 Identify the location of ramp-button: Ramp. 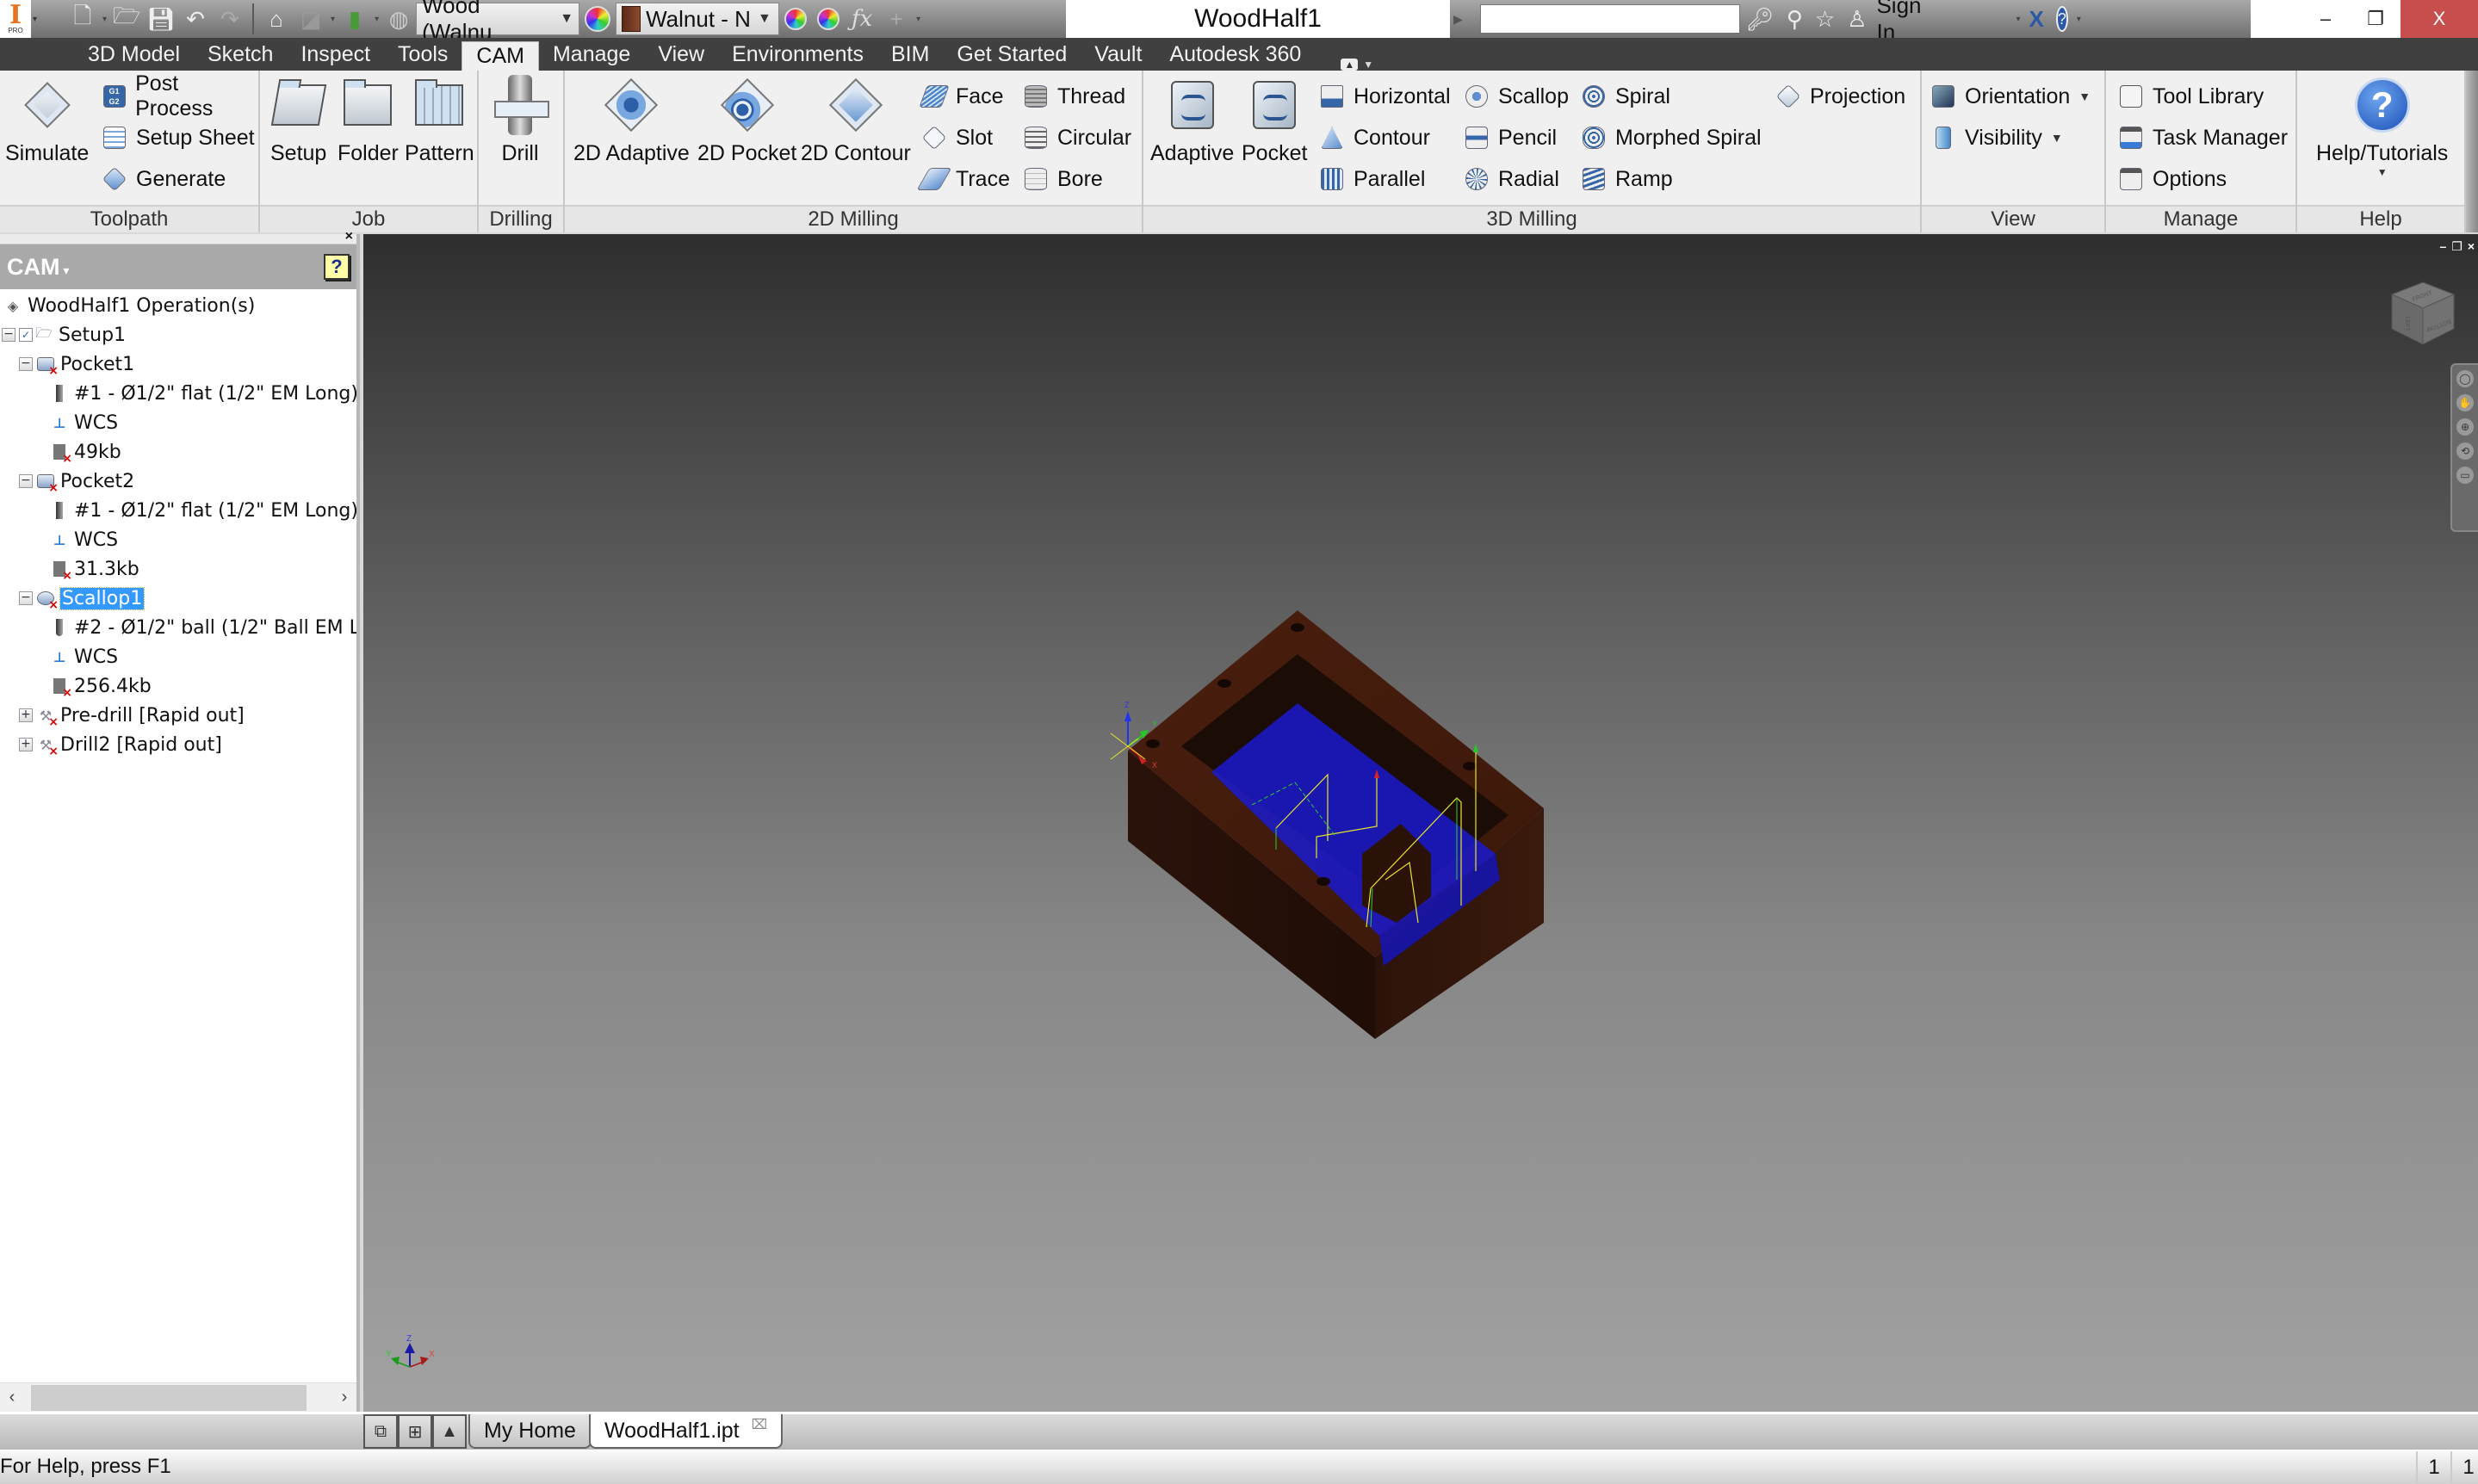
(1627, 179).